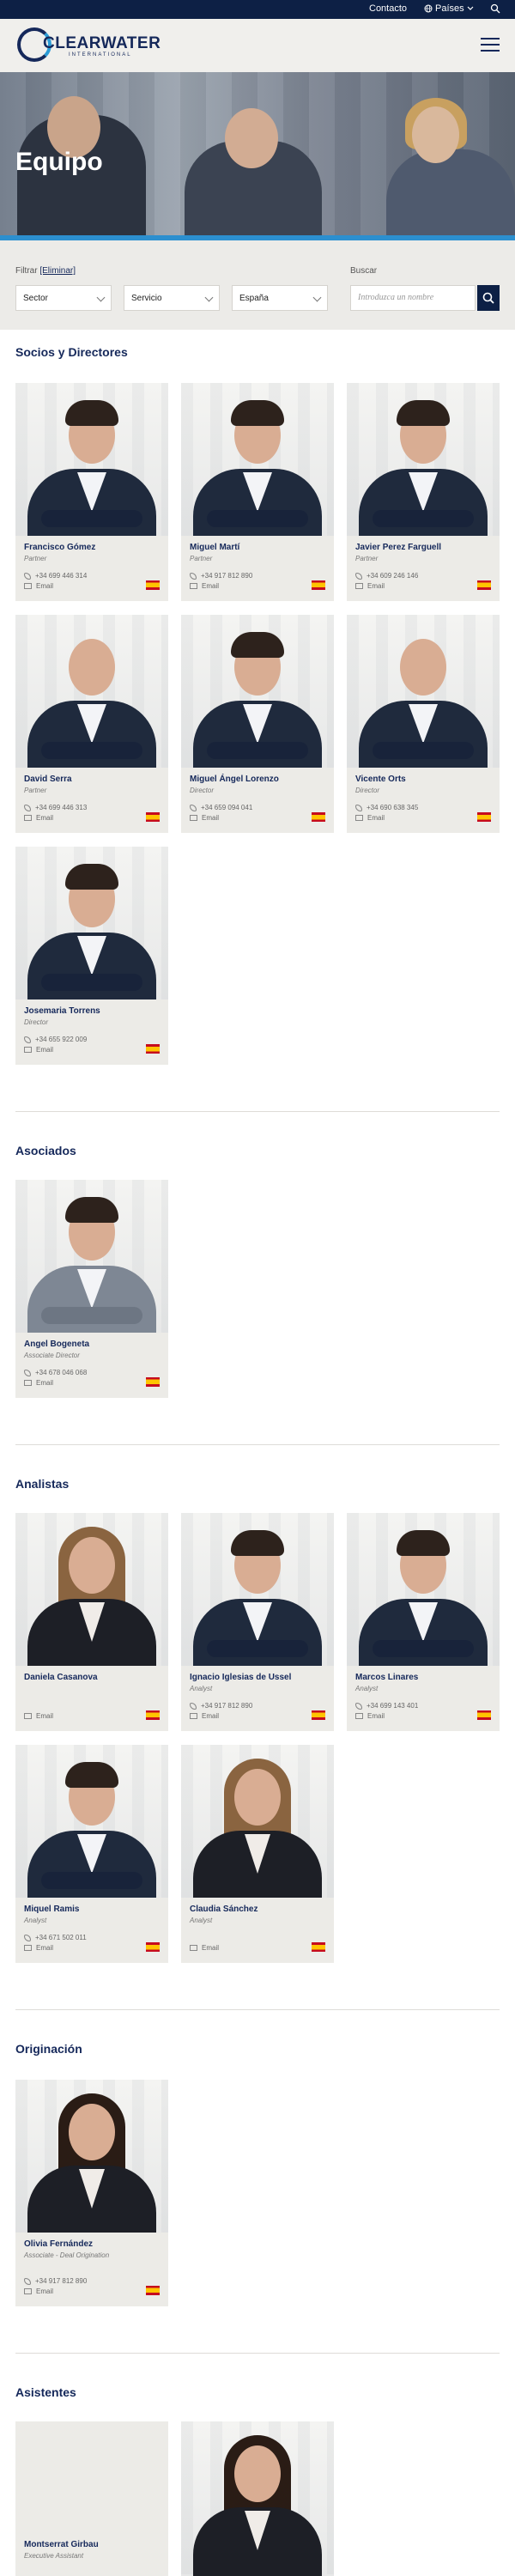 This screenshot has width=515, height=2576. I want to click on top-utility-bar: Contacto Países, so click(257, 9).